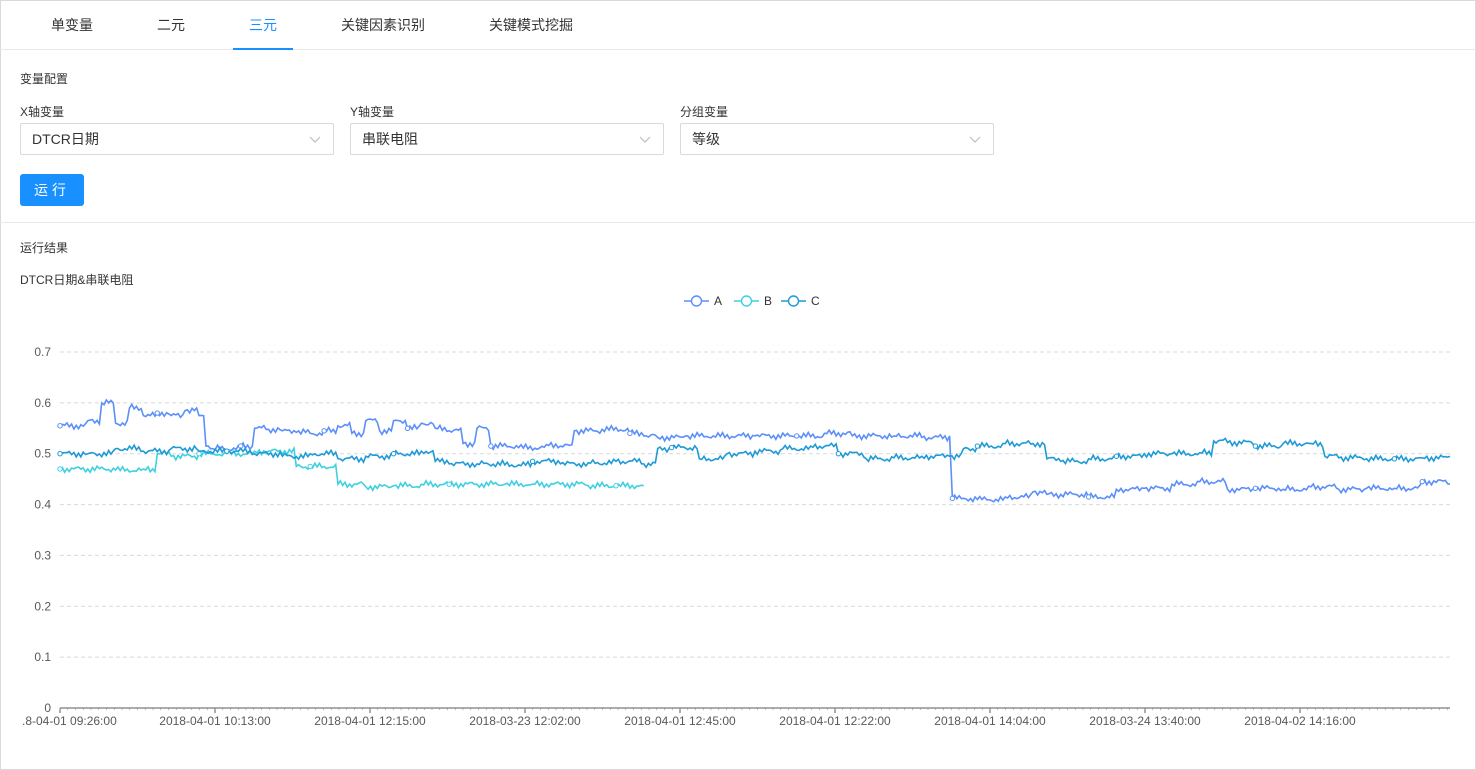 This screenshot has height=770, width=1476. What do you see at coordinates (755, 453) in the screenshot?
I see `series-line-c` at bounding box center [755, 453].